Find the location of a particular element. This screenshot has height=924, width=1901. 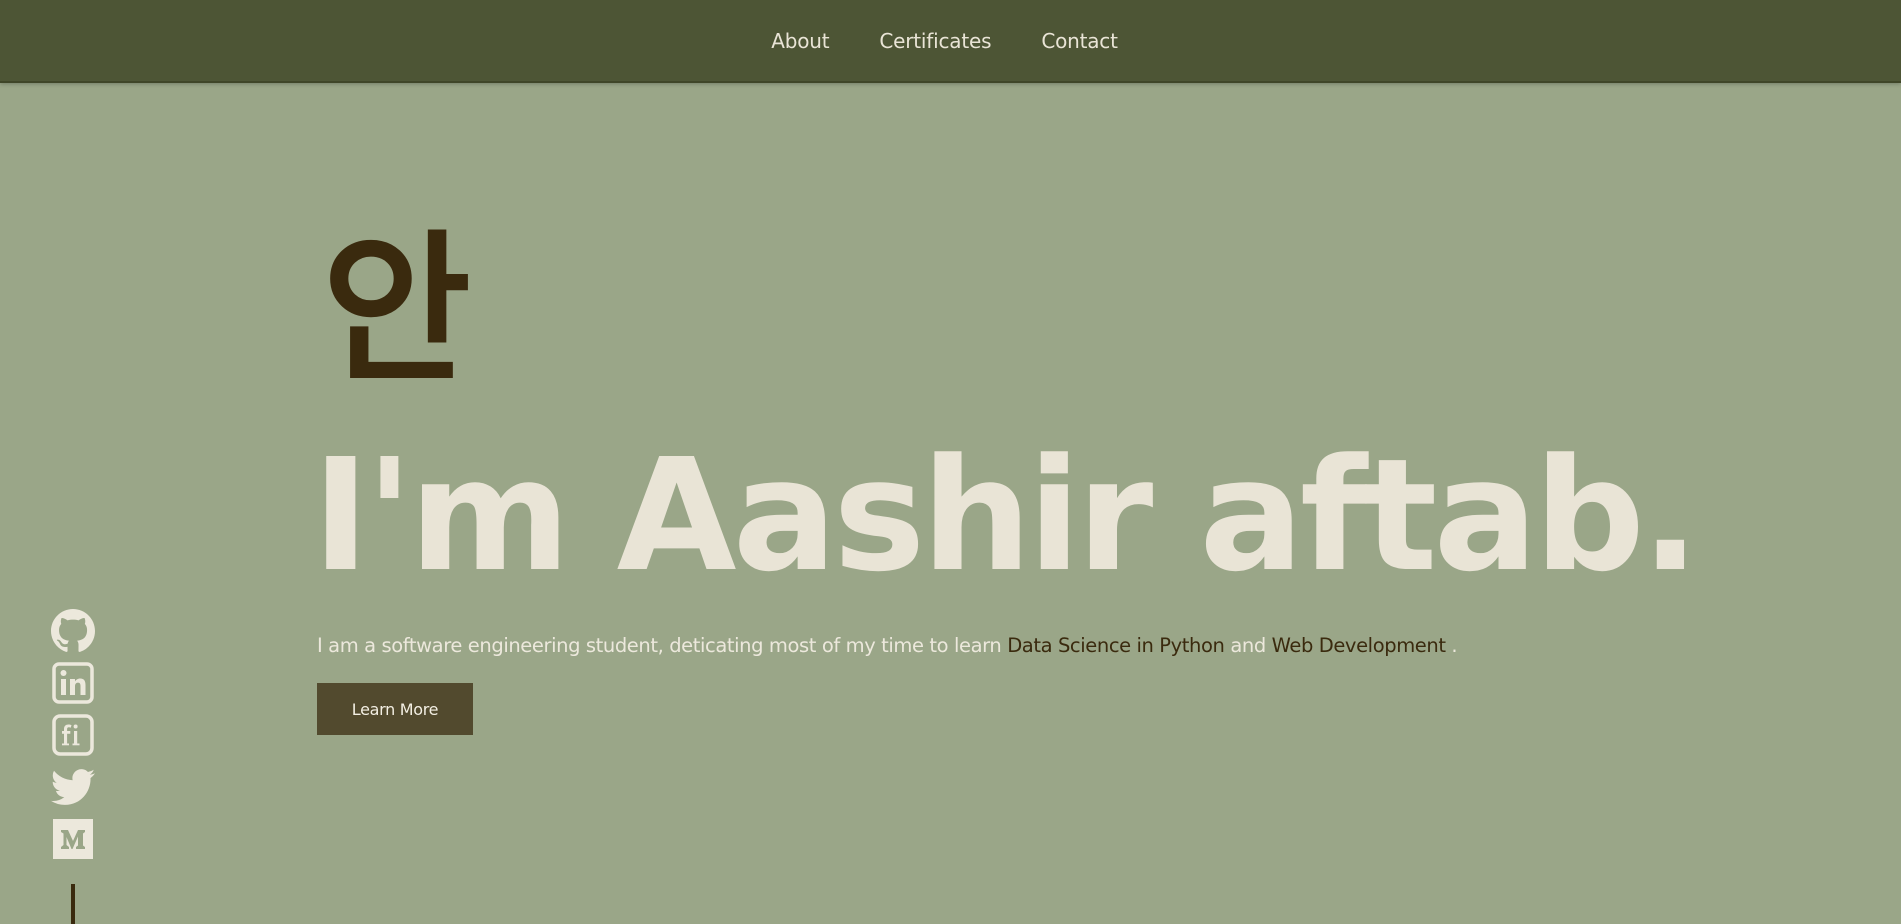

intro-middle: and is located at coordinates (1248, 645).